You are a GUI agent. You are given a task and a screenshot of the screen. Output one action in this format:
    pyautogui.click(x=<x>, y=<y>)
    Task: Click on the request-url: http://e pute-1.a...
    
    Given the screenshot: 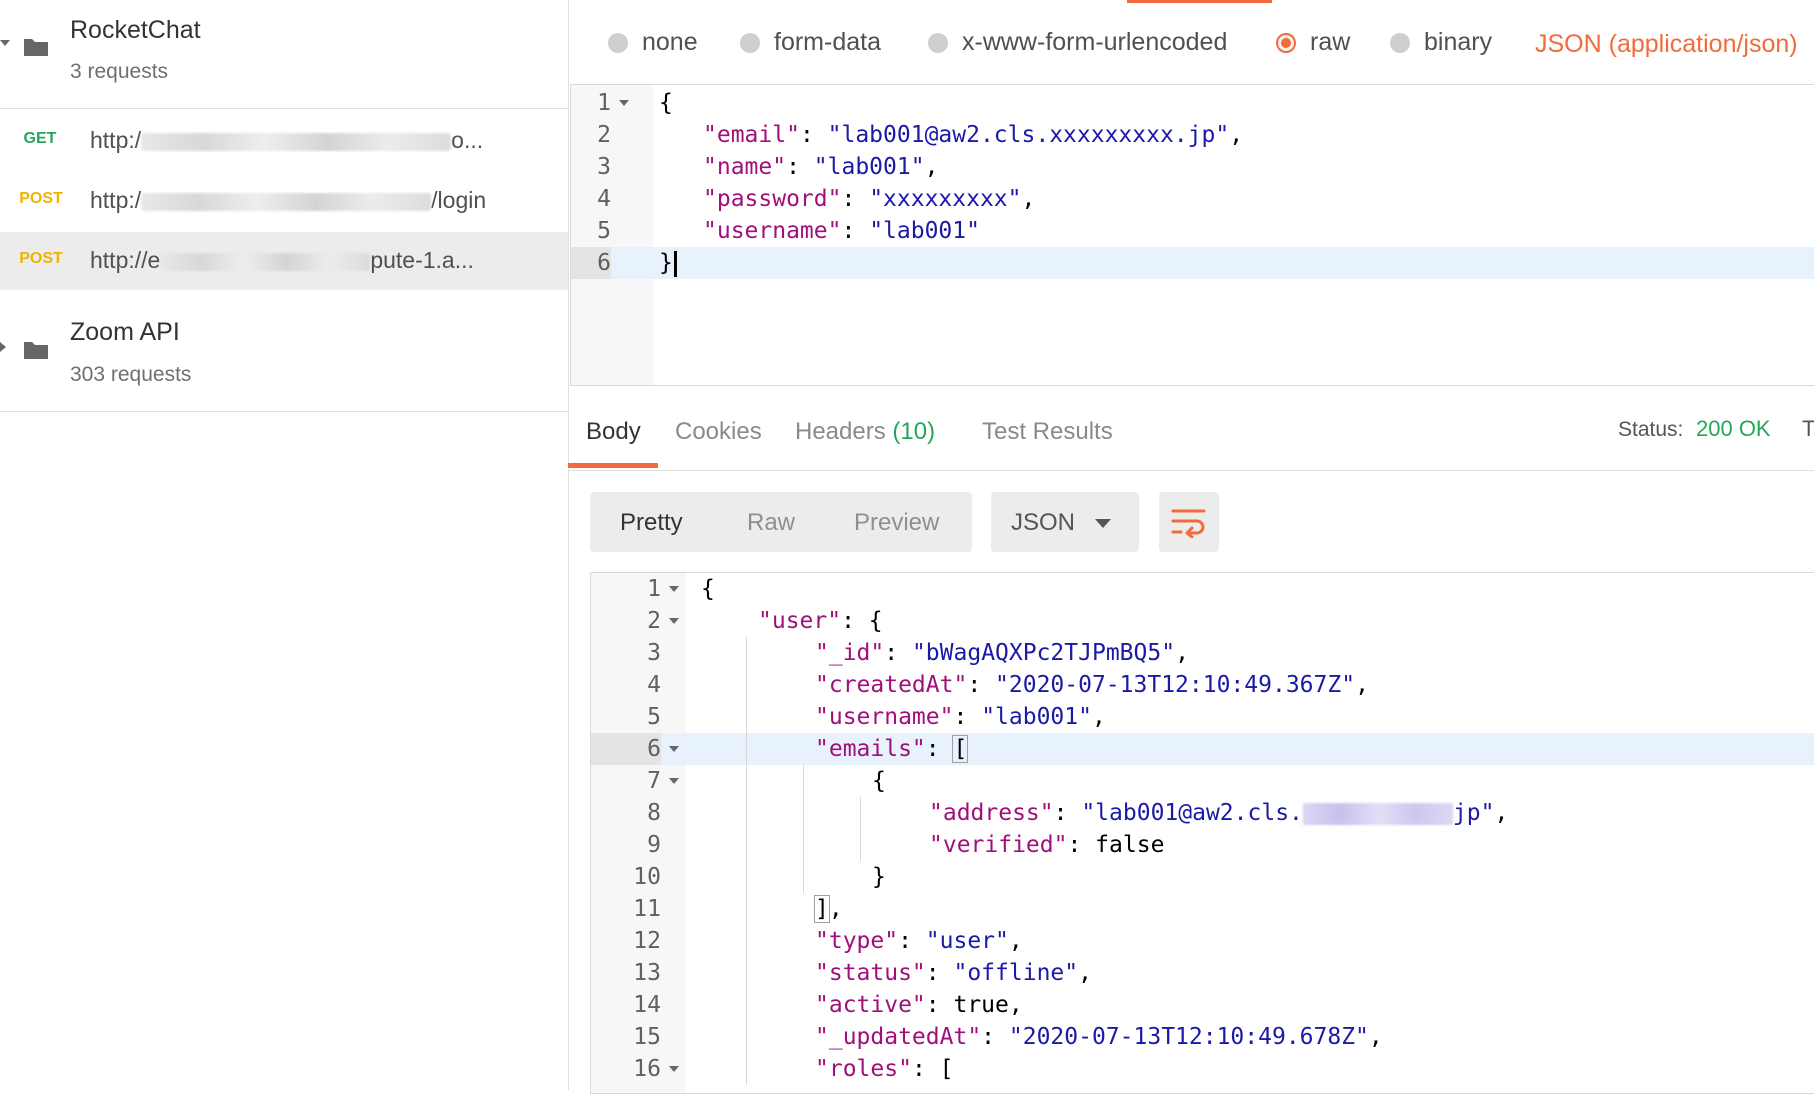 What is the action you would take?
    pyautogui.click(x=282, y=260)
    